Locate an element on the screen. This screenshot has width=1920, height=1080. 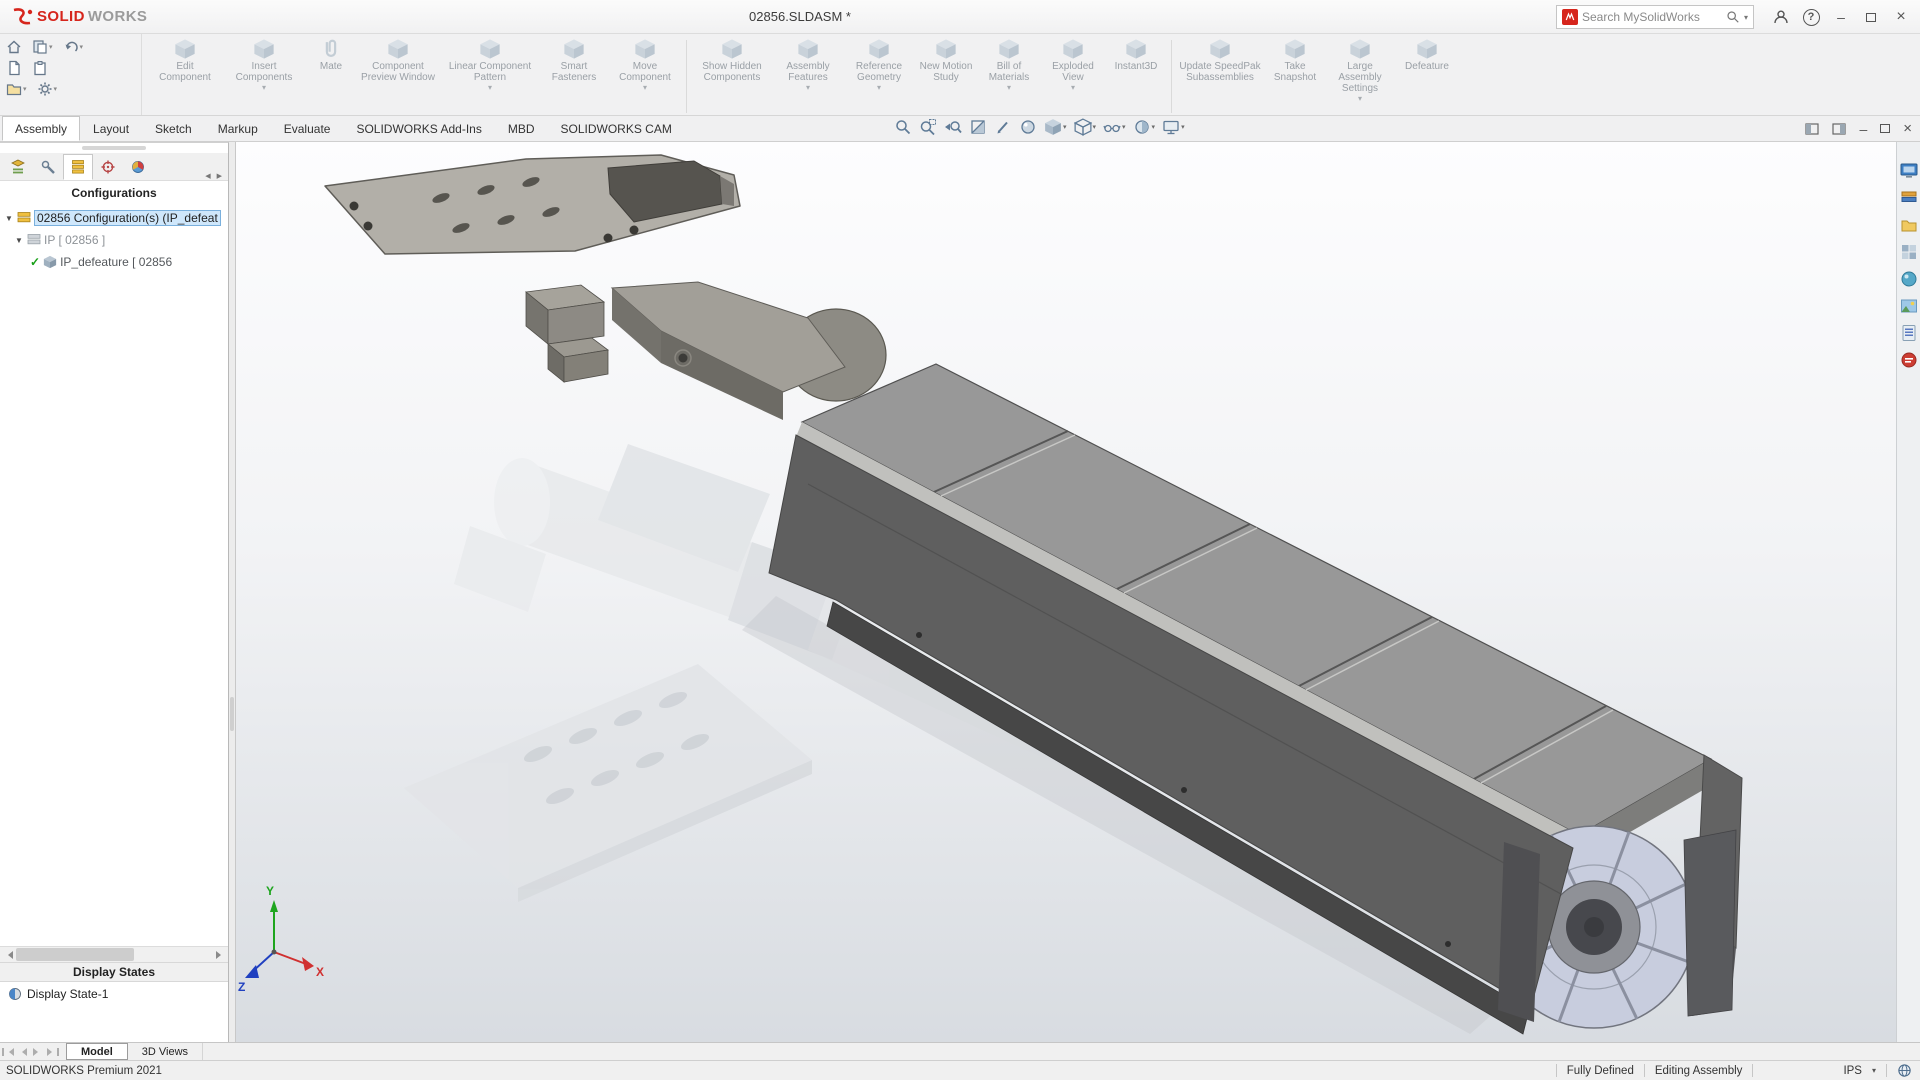
section-view-button is located at coordinates (978, 127).